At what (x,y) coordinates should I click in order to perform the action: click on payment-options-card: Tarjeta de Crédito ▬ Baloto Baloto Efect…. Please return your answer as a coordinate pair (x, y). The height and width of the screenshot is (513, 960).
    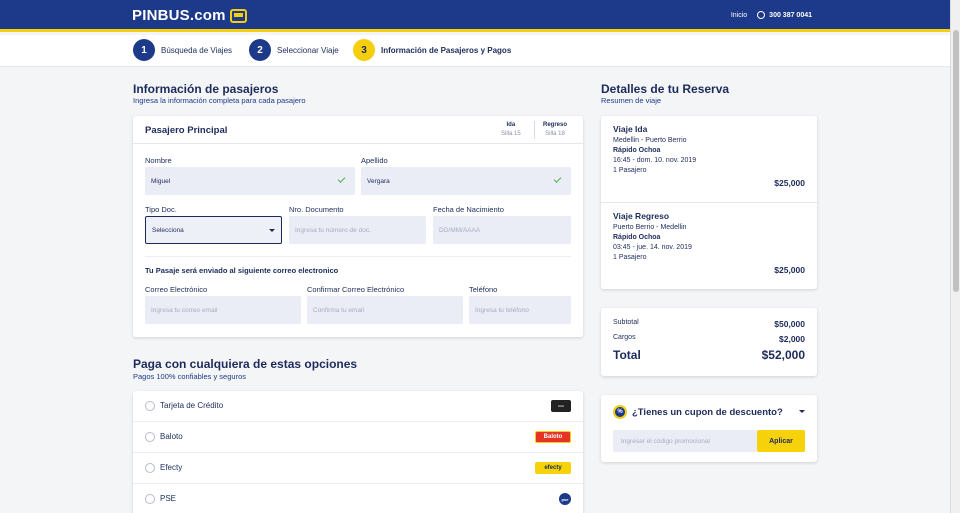
    Looking at the image, I should click on (358, 452).